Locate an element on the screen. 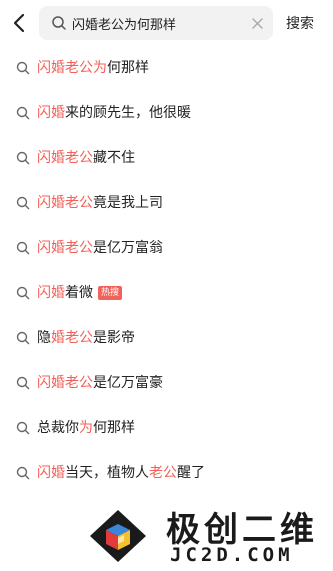  watermark: 极创二维 JC2D.COM is located at coordinates (208, 535).